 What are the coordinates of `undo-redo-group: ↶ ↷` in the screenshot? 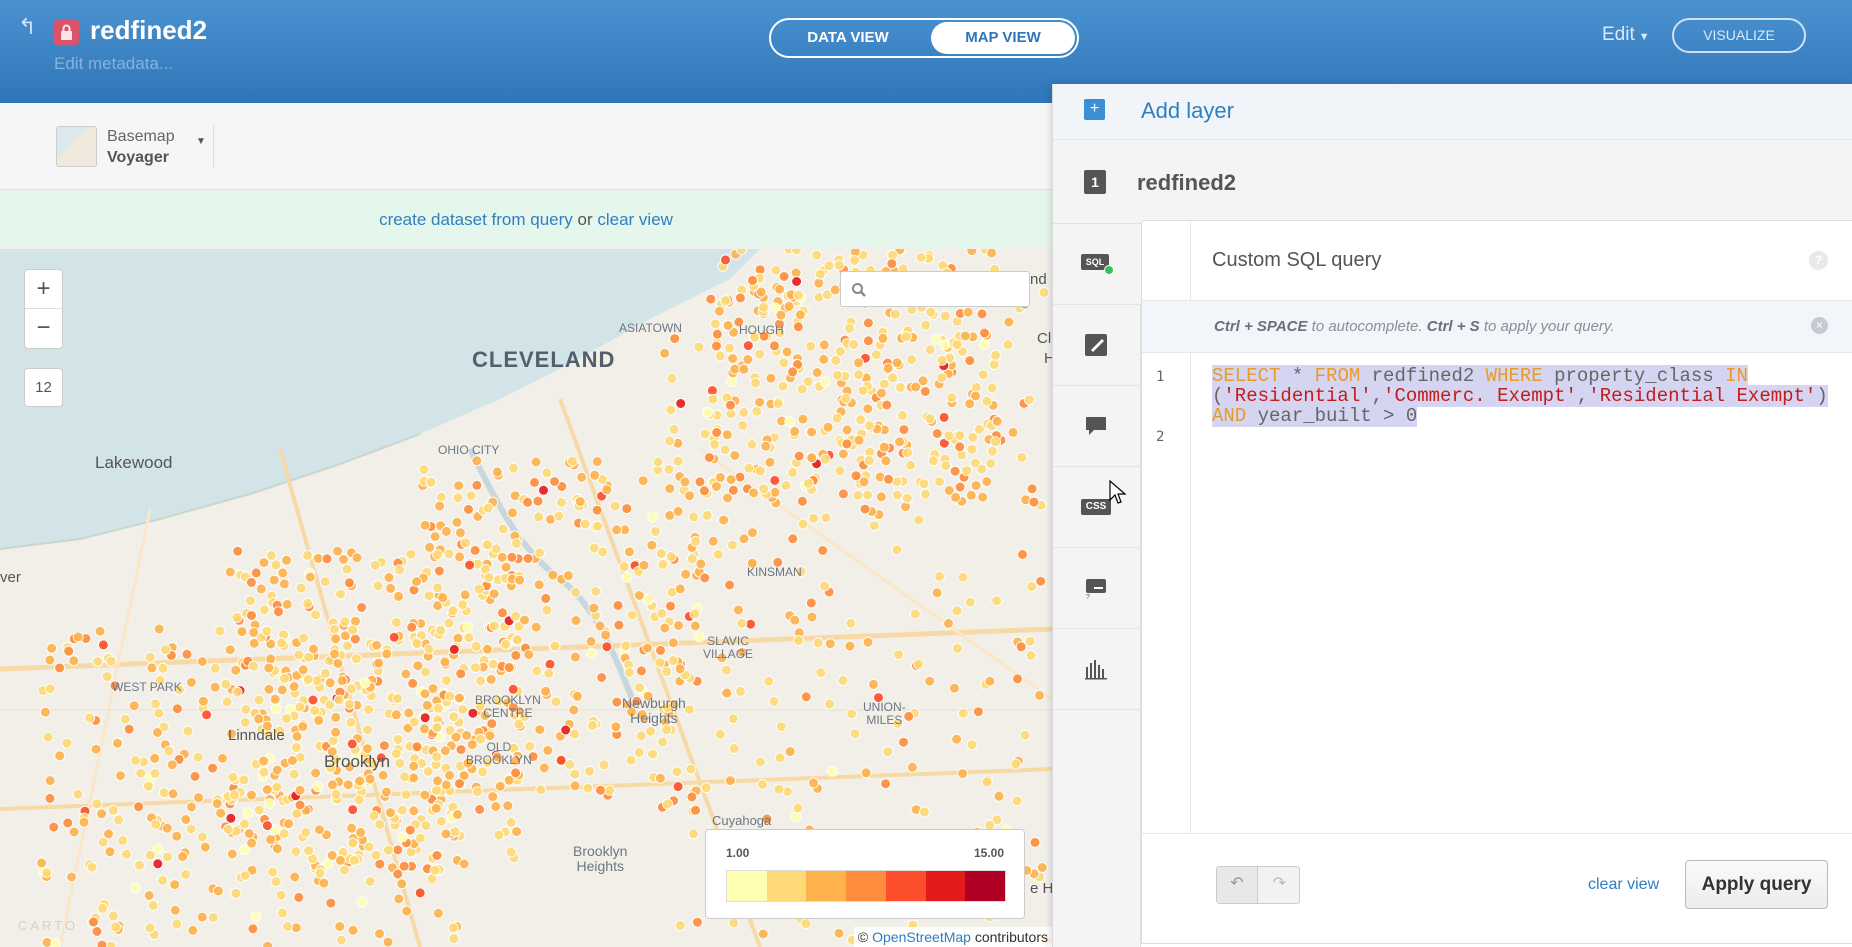 It's located at (1258, 885).